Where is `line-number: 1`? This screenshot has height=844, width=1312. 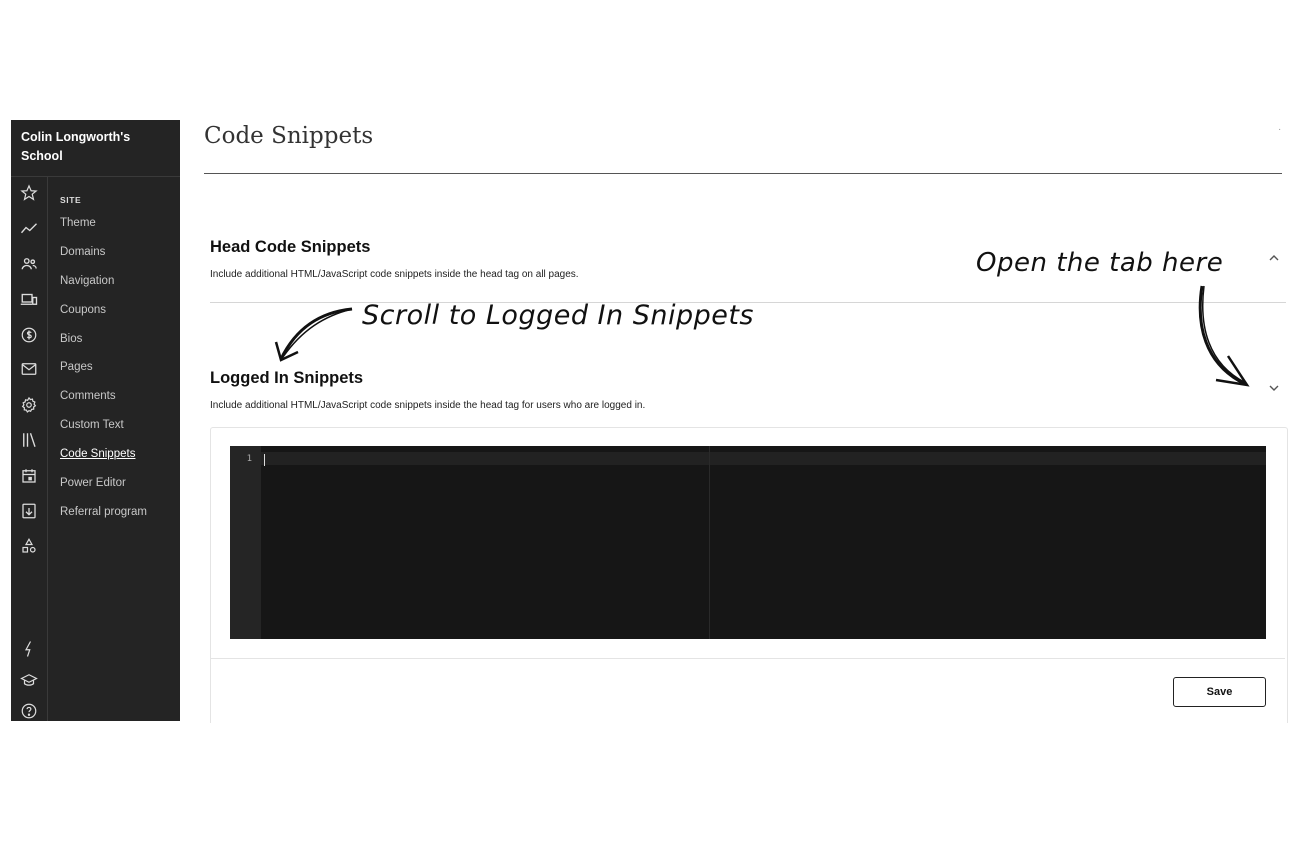
line-number: 1 is located at coordinates (249, 459).